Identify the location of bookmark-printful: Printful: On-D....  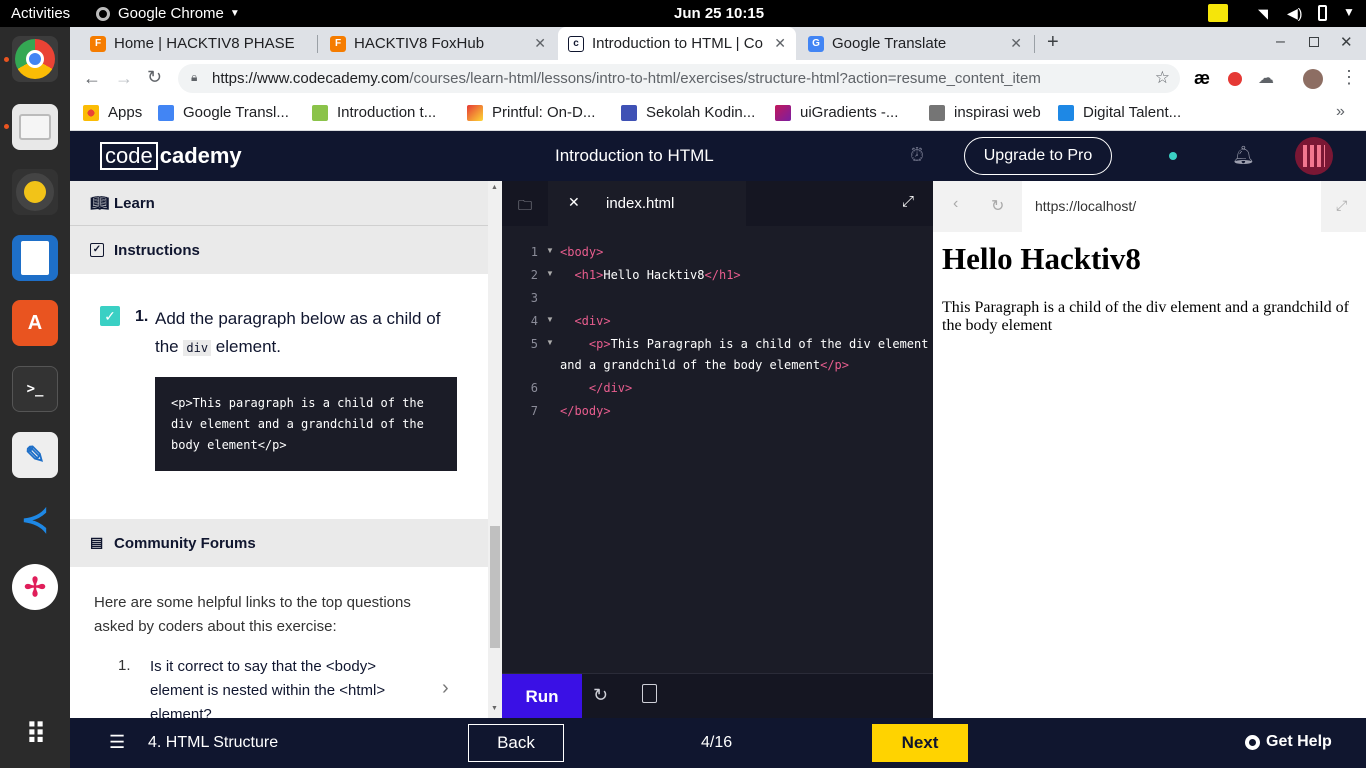
(531, 112).